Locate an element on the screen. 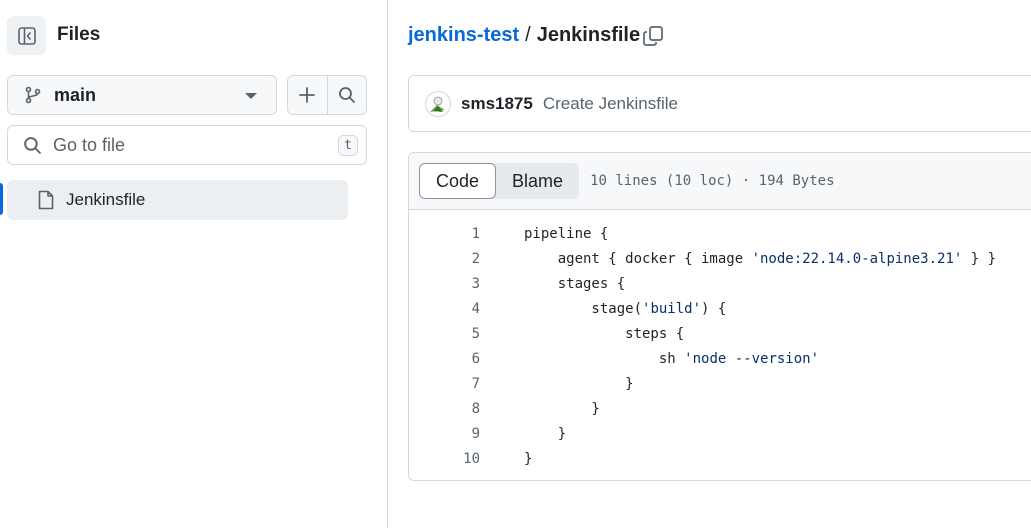  code-line: 4 stage('build') { is located at coordinates (720, 309).